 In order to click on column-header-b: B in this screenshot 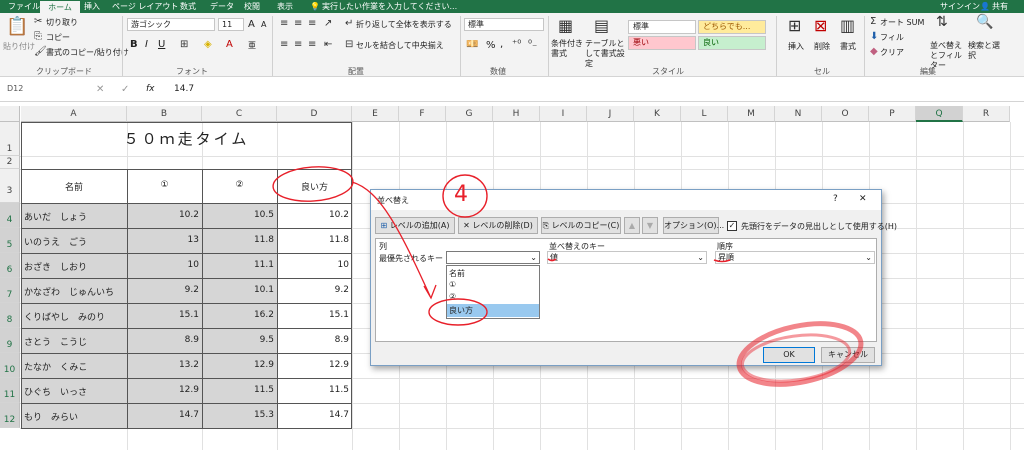, I will do `click(164, 114)`.